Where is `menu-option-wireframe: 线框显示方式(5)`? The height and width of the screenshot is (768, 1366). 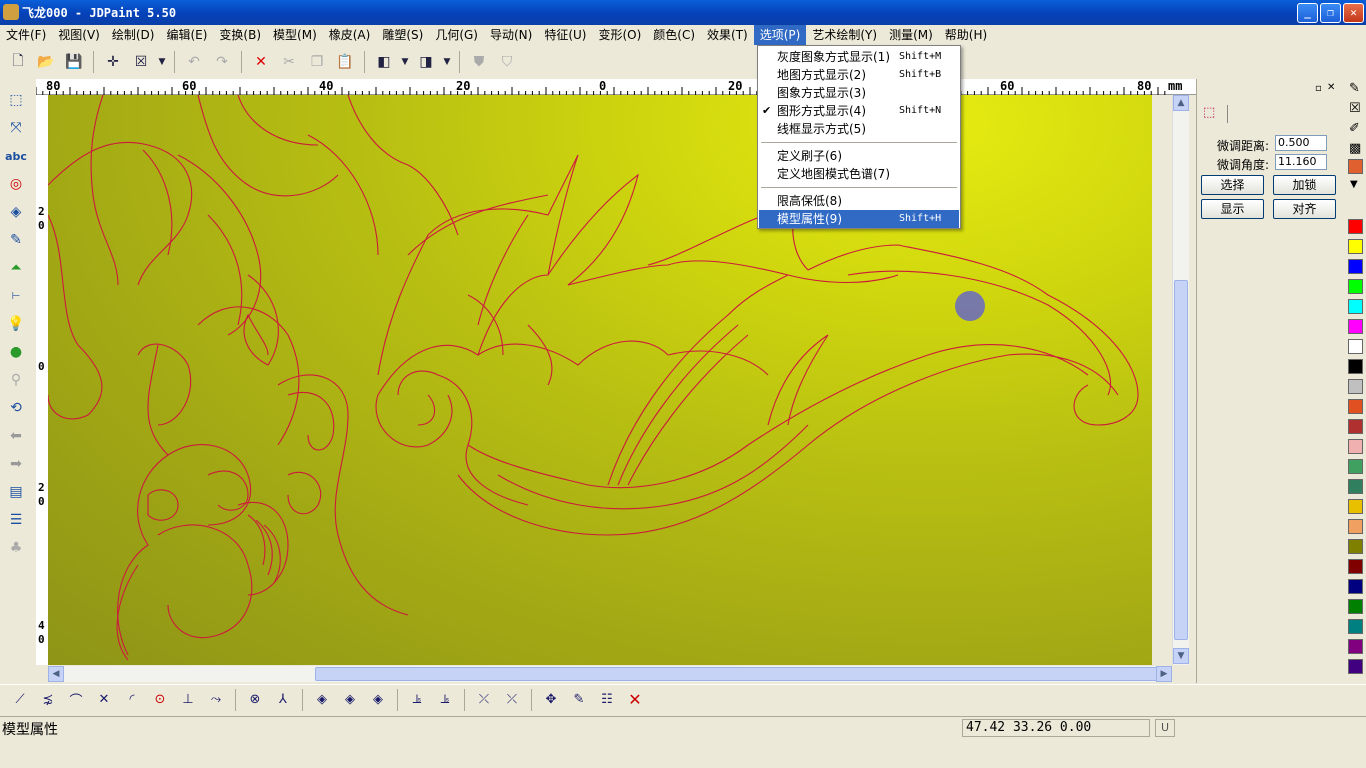
menu-option-wireframe: 线框显示方式(5) is located at coordinates (859, 129).